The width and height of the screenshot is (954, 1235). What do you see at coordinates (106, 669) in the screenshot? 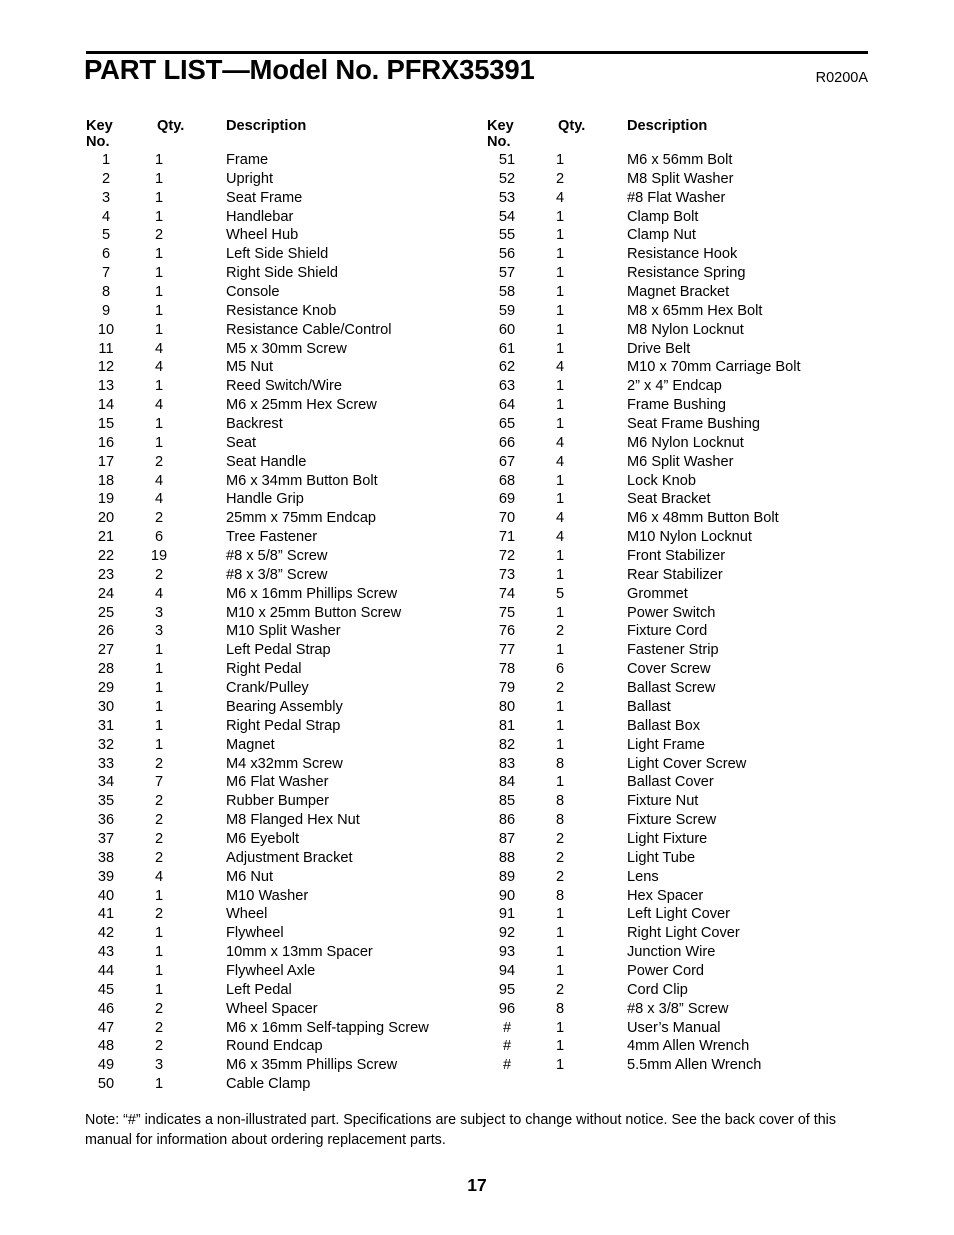
I see `cell-key-no: 28` at bounding box center [106, 669].